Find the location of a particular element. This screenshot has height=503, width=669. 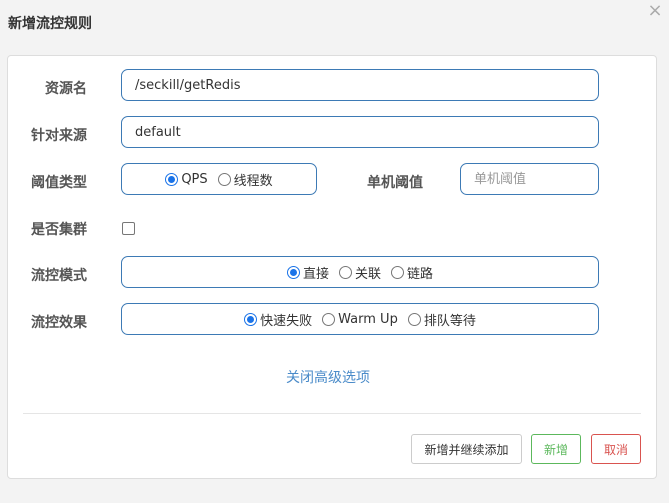

source-input is located at coordinates (360, 132).